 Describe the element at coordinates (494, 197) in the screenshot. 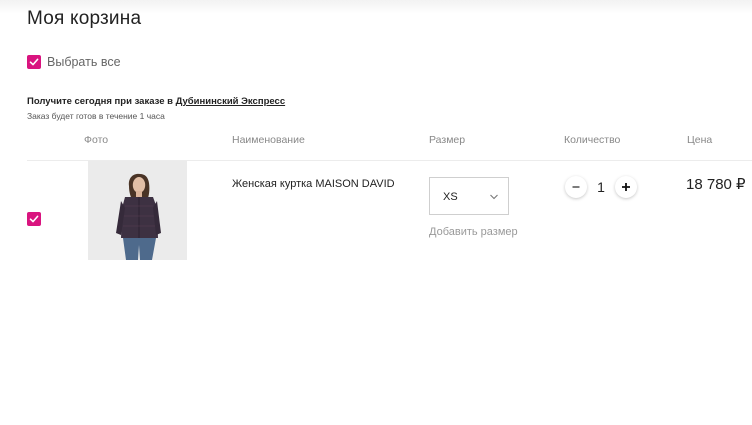

I see `chevron-down-icon` at that location.